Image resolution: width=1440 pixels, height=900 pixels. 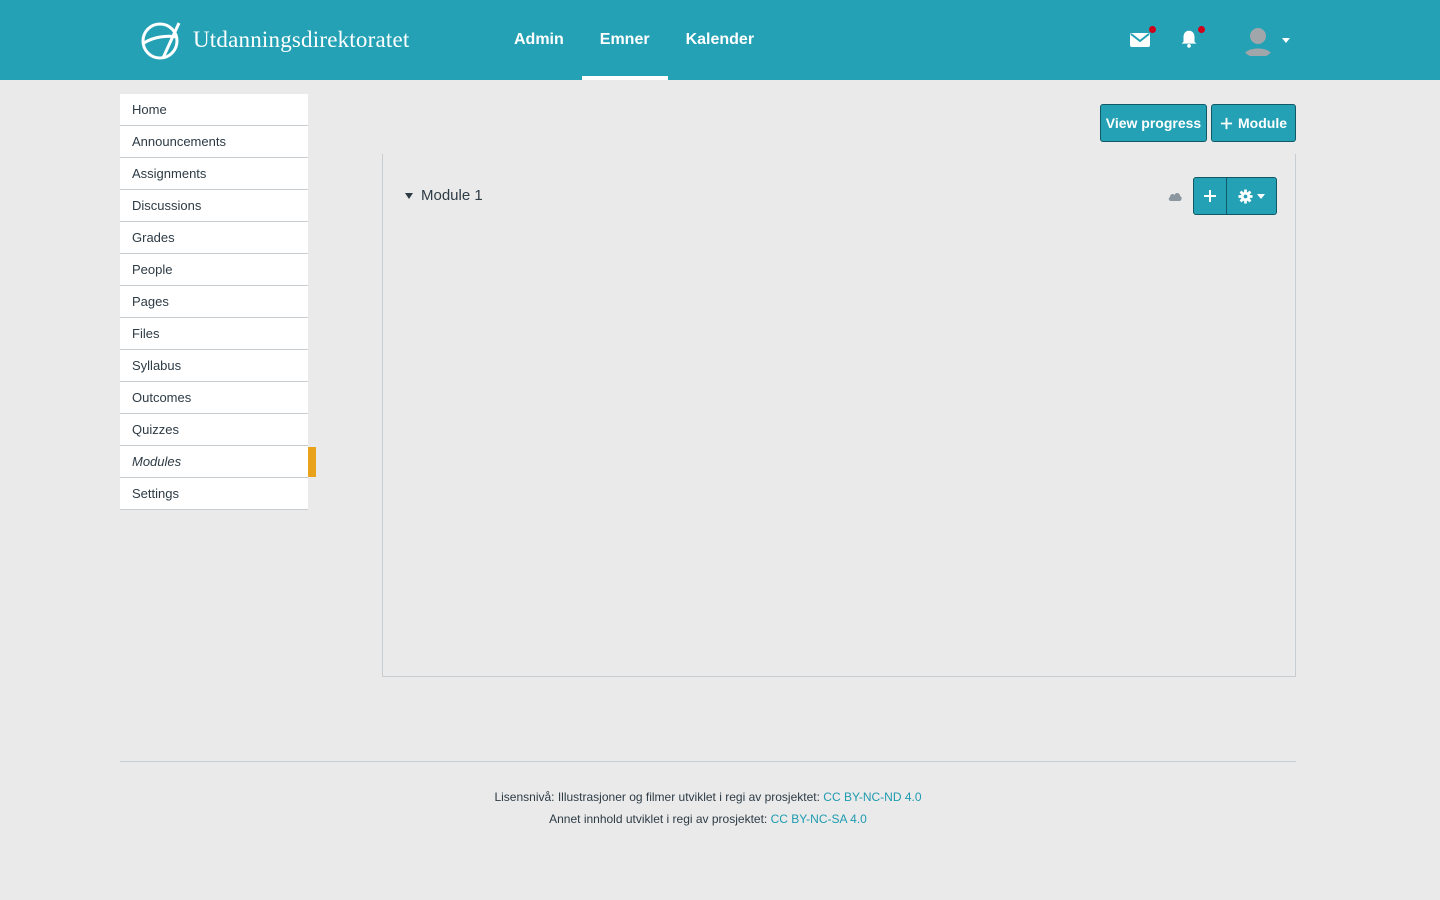 I want to click on nav-admin: Admin, so click(x=539, y=40).